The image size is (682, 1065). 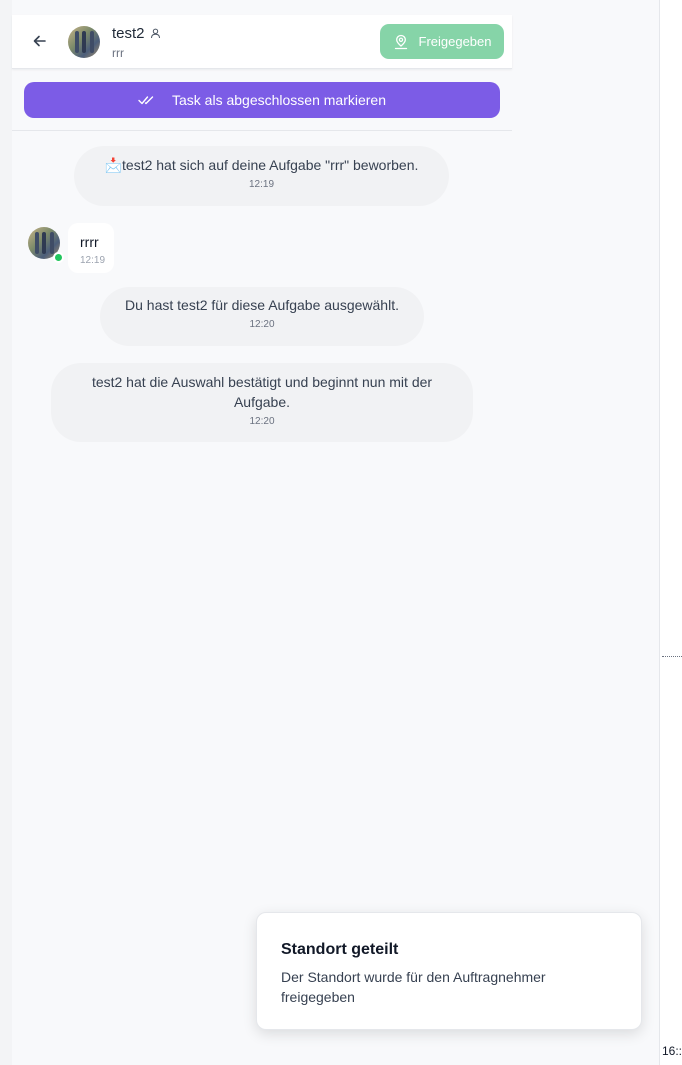 What do you see at coordinates (672, 656) in the screenshot?
I see `dotted-line` at bounding box center [672, 656].